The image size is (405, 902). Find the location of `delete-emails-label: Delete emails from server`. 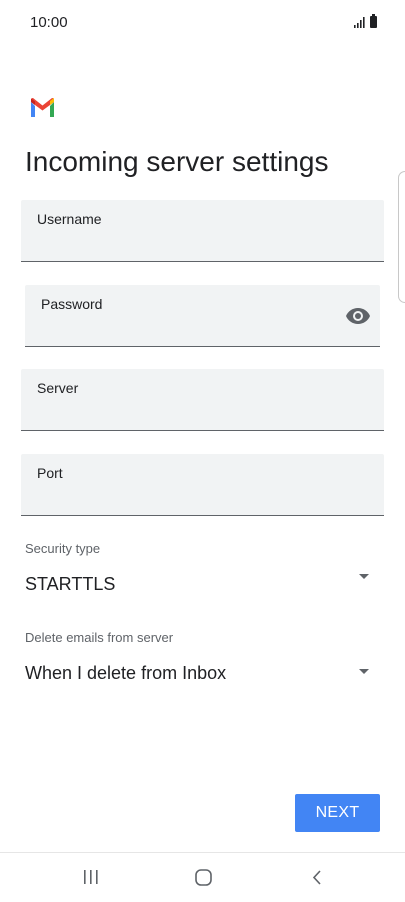

delete-emails-label: Delete emails from server is located at coordinates (99, 637).